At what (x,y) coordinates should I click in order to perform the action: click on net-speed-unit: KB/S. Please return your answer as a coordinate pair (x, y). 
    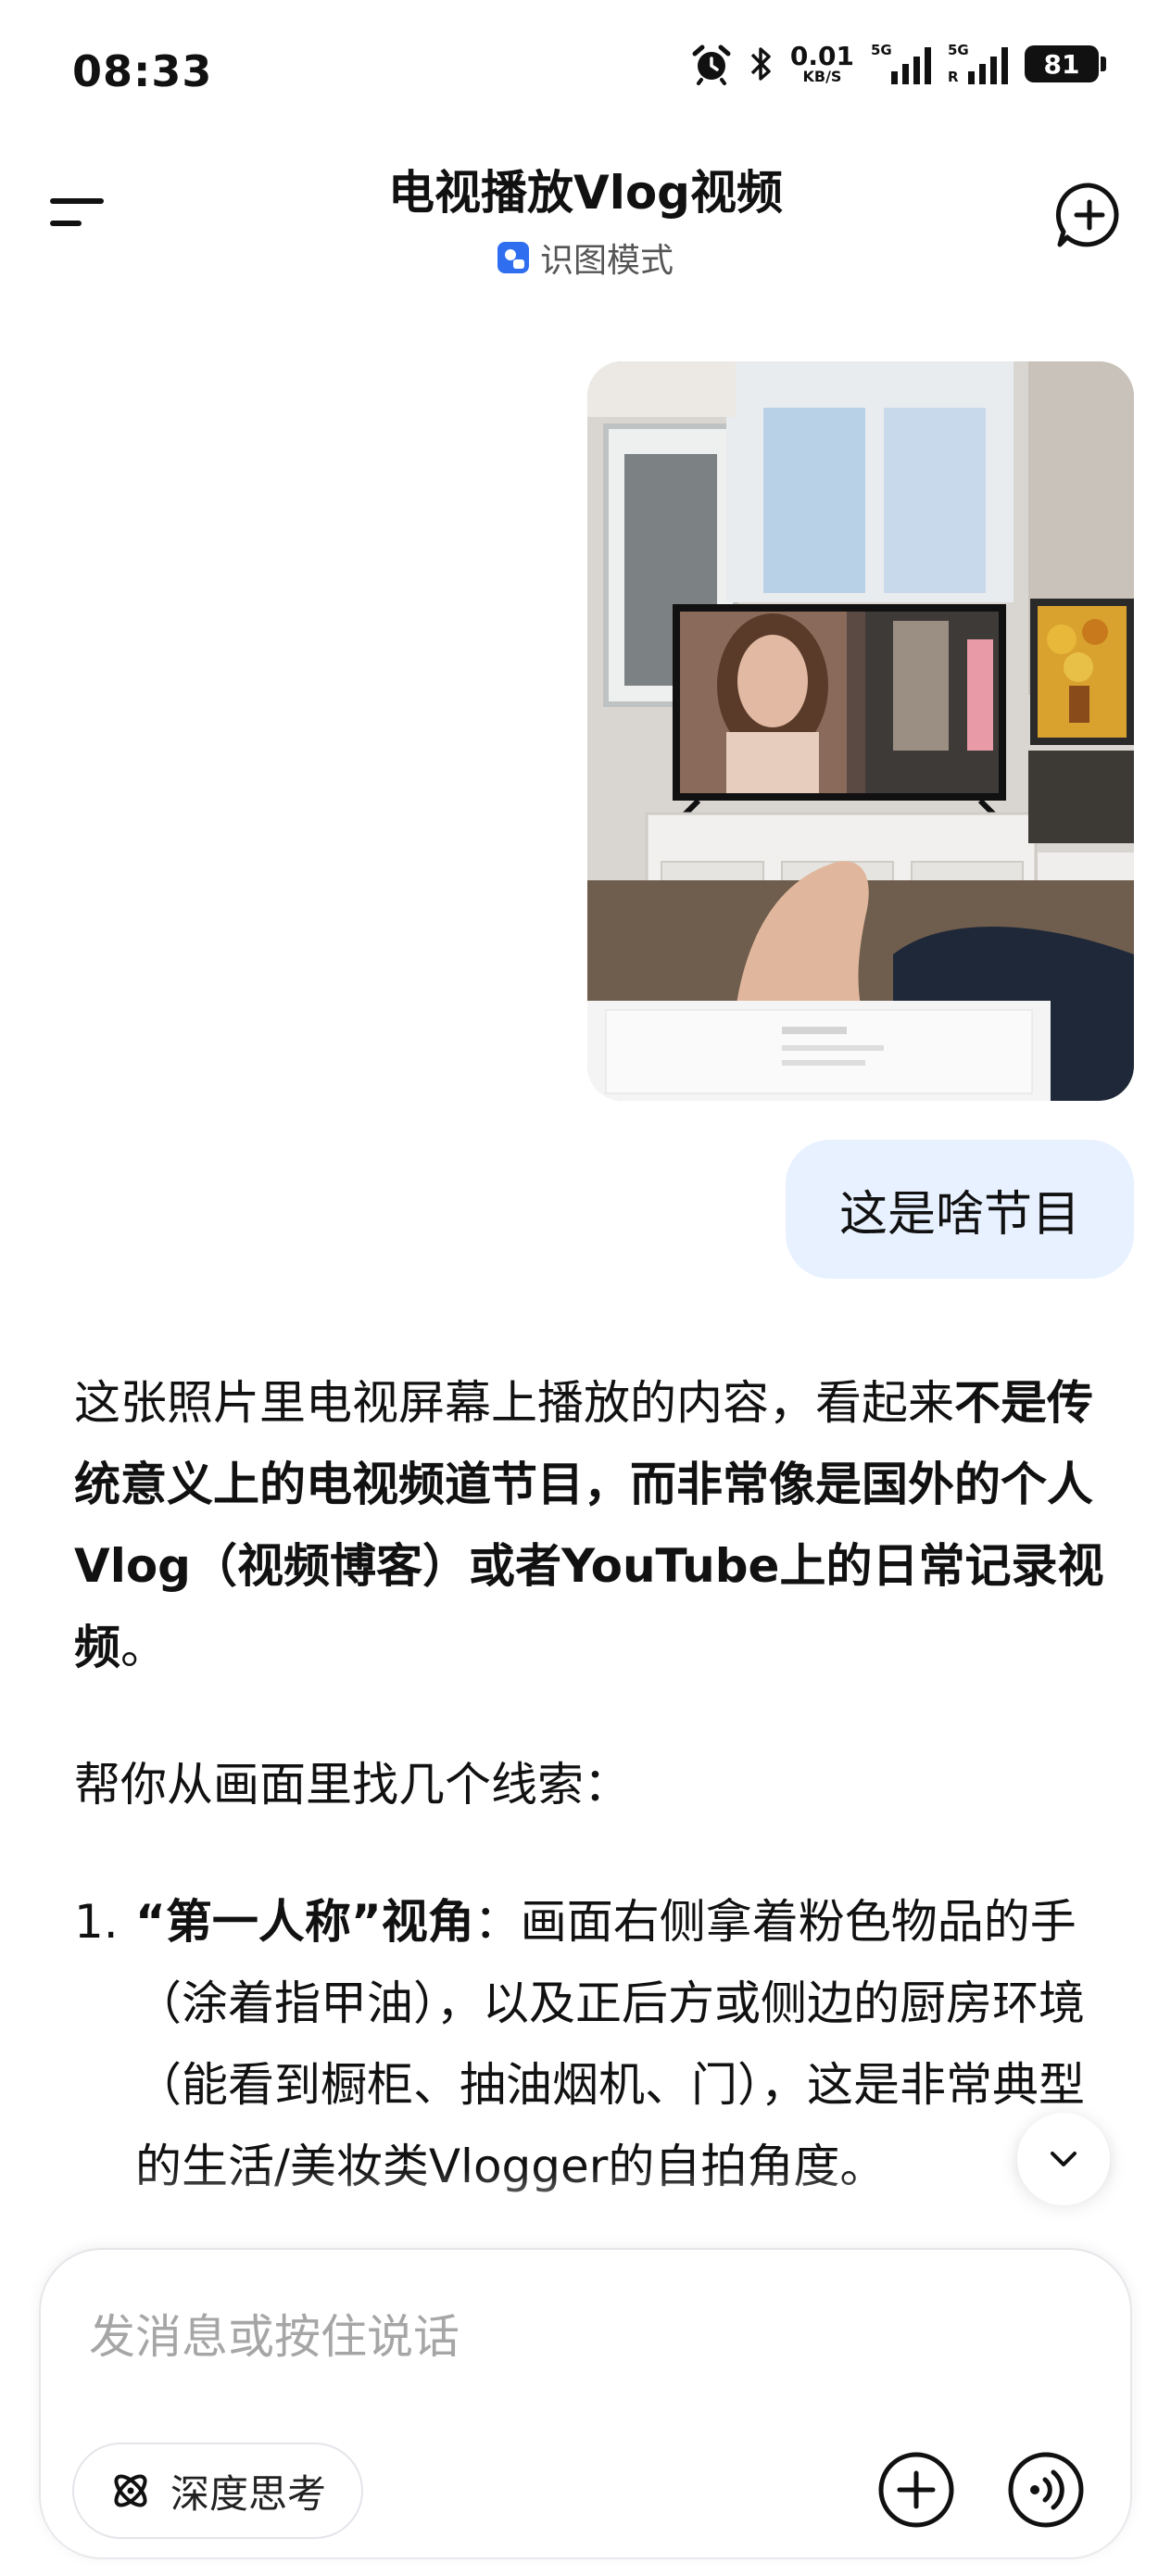
    Looking at the image, I should click on (822, 76).